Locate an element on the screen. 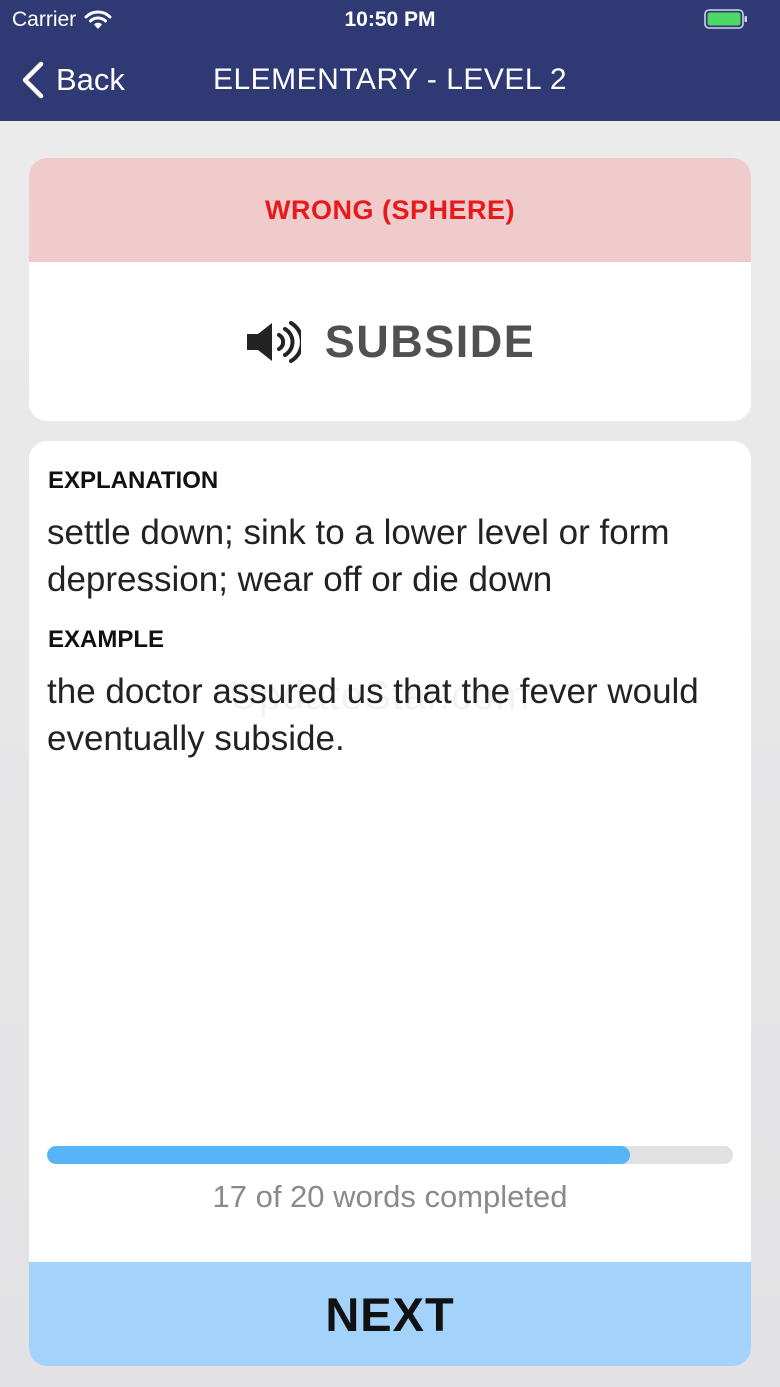 The width and height of the screenshot is (780, 1387). result-banner: WRONG (SPHERE) is located at coordinates (390, 210).